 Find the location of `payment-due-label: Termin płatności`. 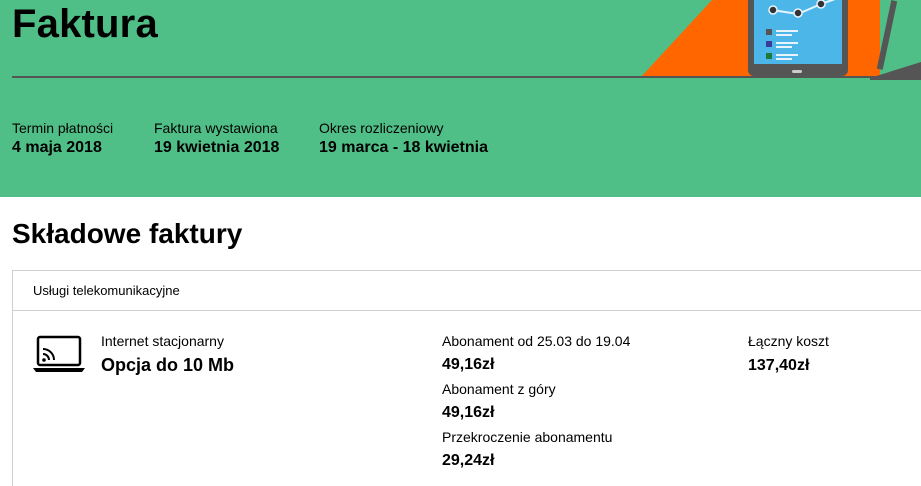

payment-due-label: Termin płatności is located at coordinates (63, 128).